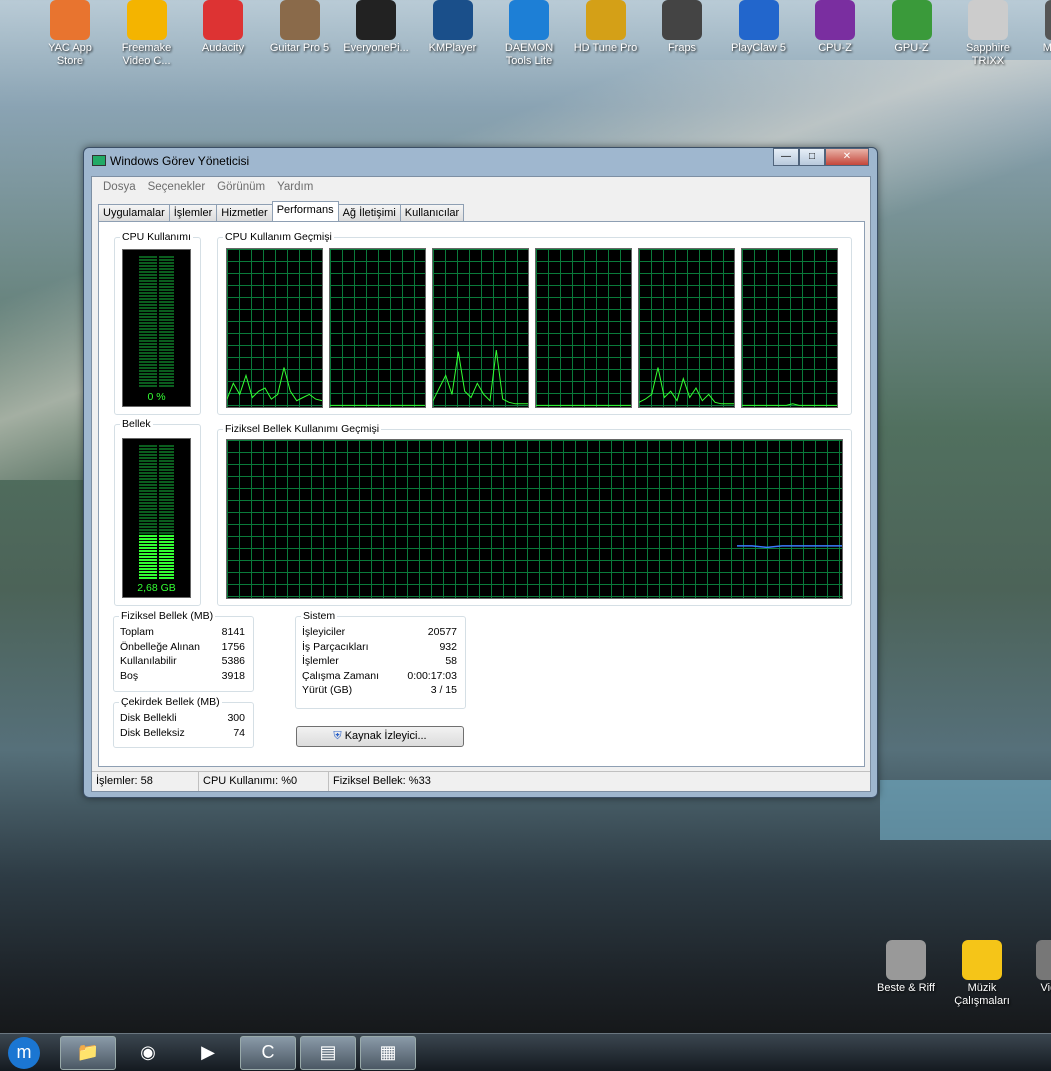  I want to click on taskbar-winrar-icon: ▤, so click(328, 1052).